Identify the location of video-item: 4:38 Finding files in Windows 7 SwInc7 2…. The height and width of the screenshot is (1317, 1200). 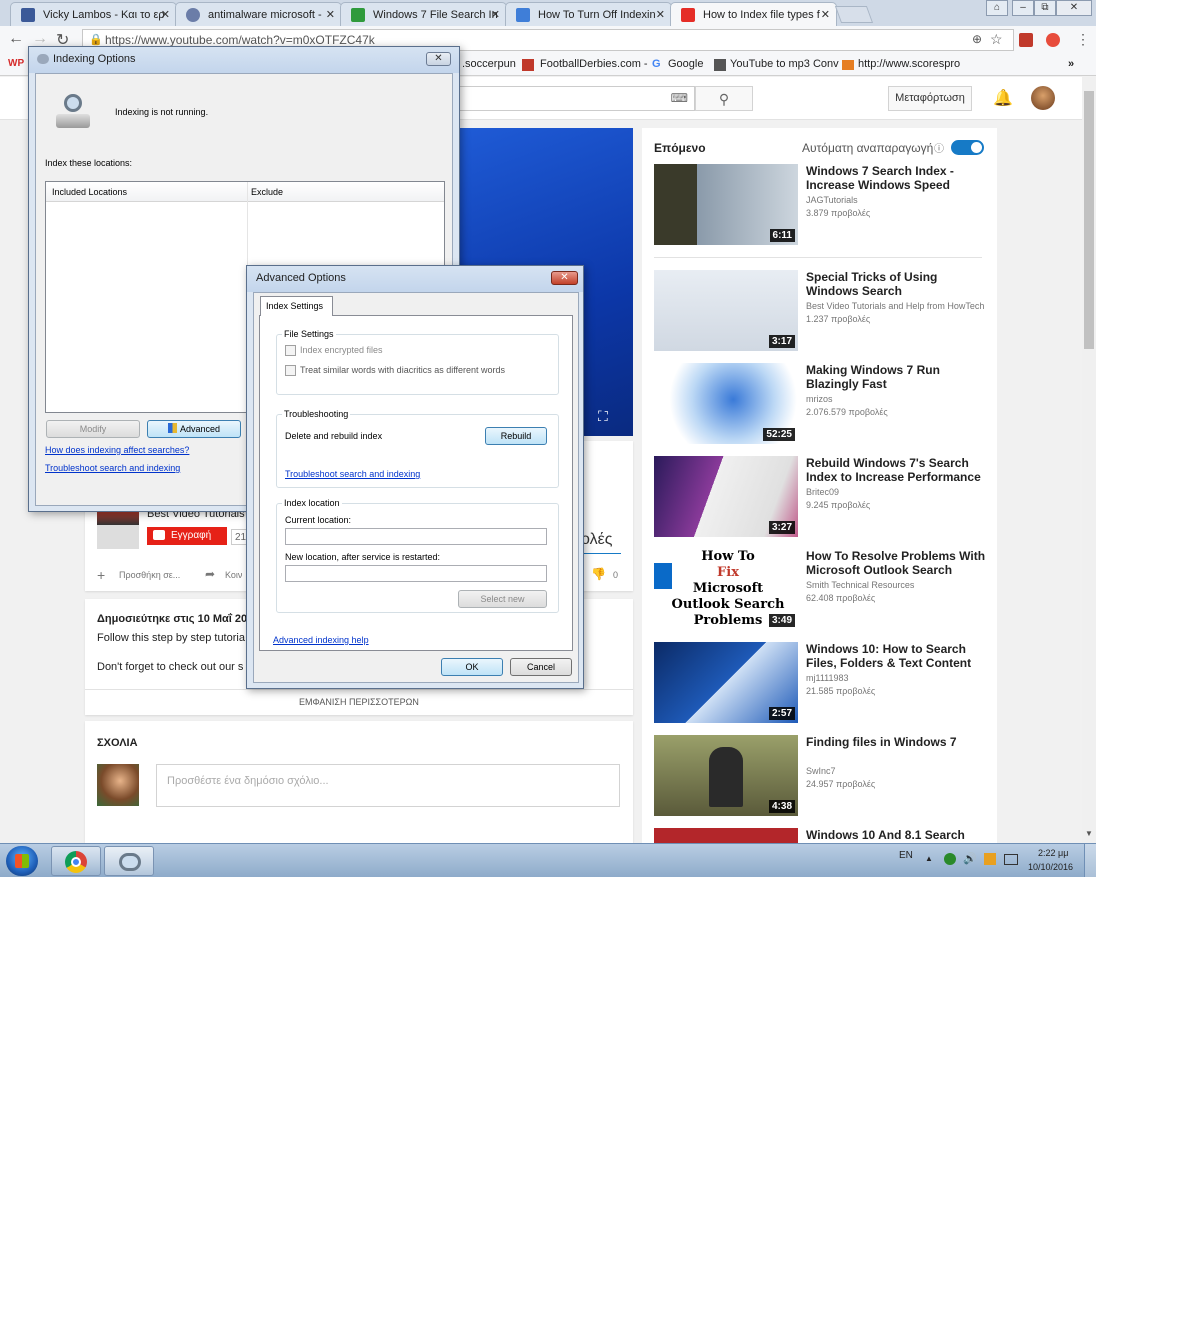
(824, 776).